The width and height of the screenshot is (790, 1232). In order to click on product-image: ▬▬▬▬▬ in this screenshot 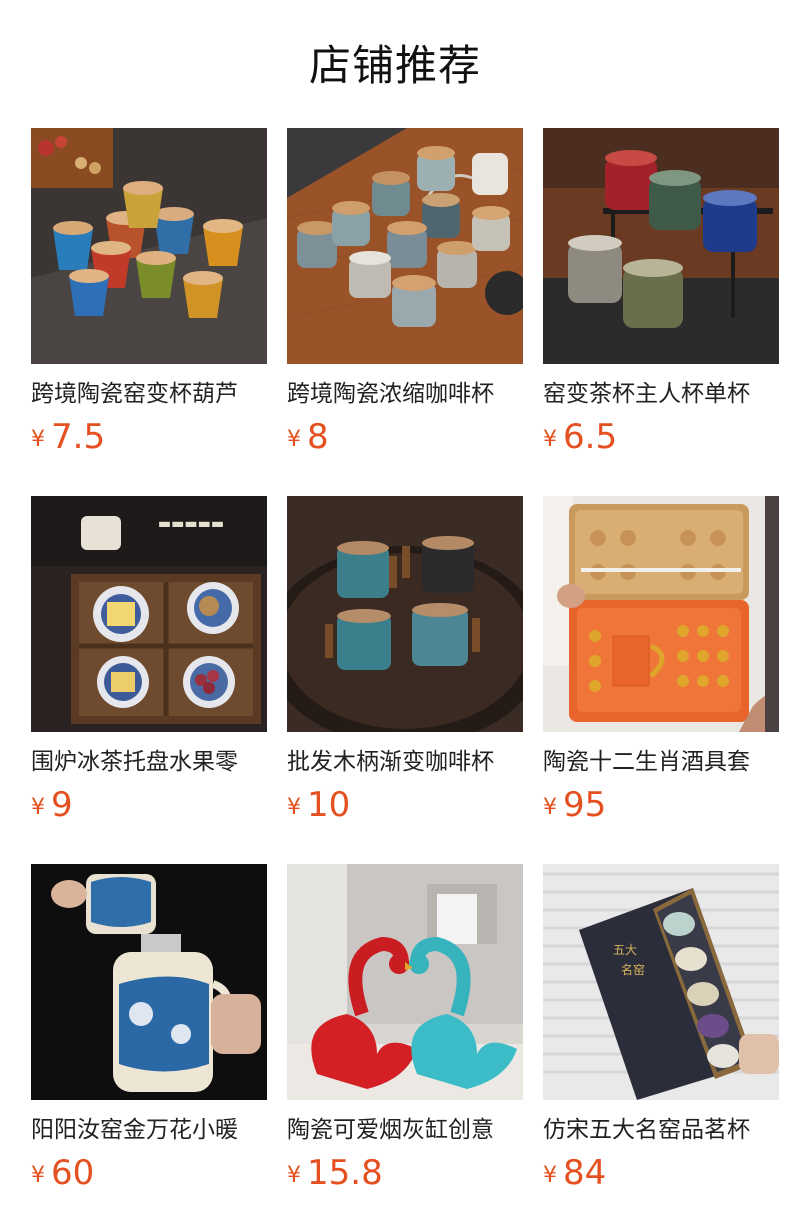, I will do `click(149, 614)`.